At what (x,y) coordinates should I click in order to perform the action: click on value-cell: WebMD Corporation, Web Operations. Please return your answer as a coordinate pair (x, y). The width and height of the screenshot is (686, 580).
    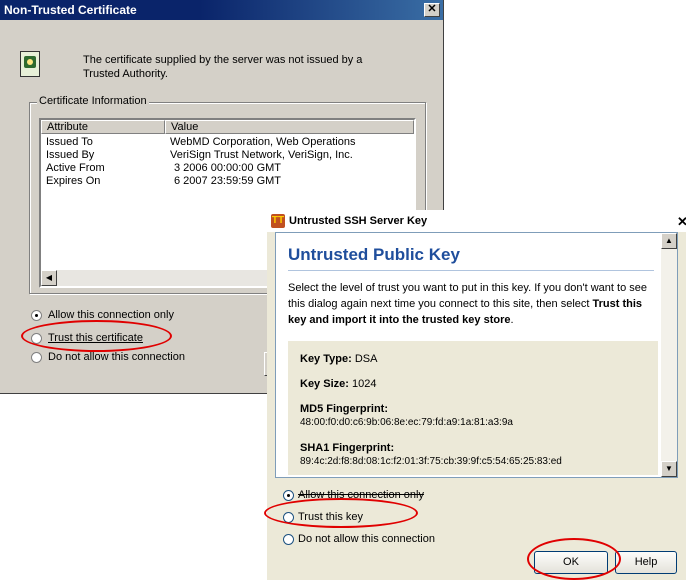
    Looking at the image, I should click on (263, 142).